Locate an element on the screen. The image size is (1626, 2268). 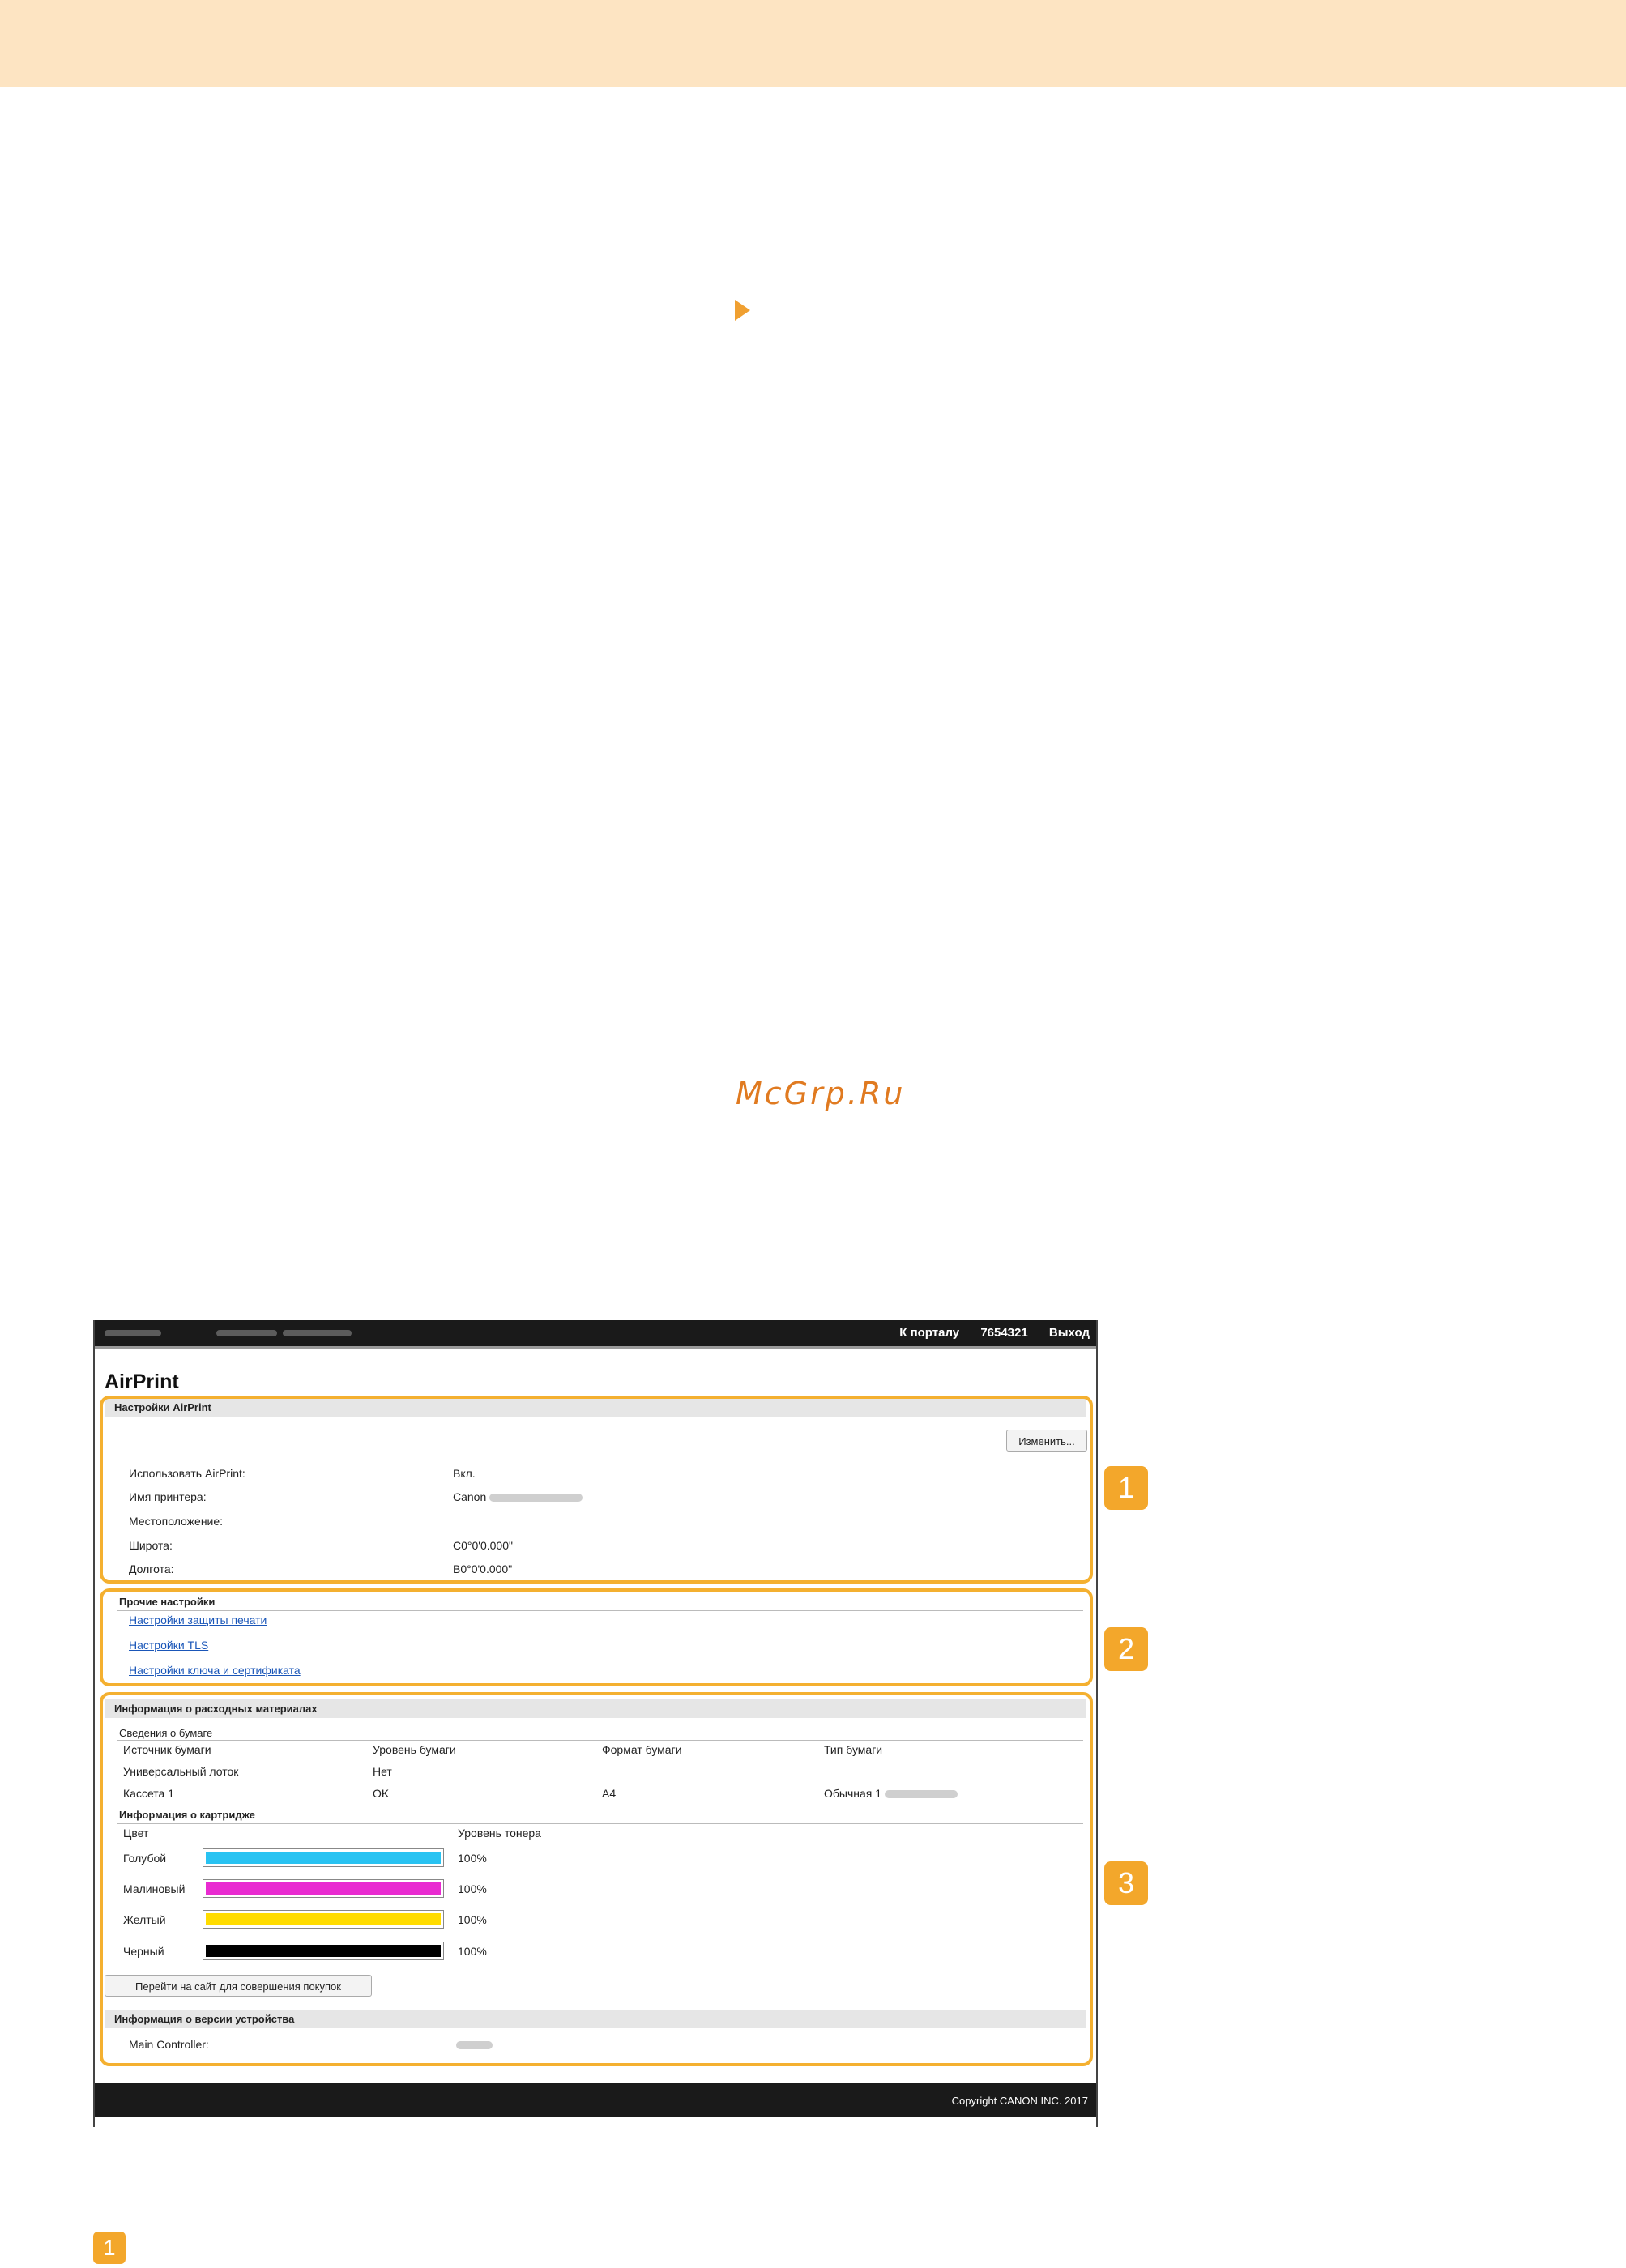
footer-bar: Copyright CANON INC. 2017 is located at coordinates (596, 2100).